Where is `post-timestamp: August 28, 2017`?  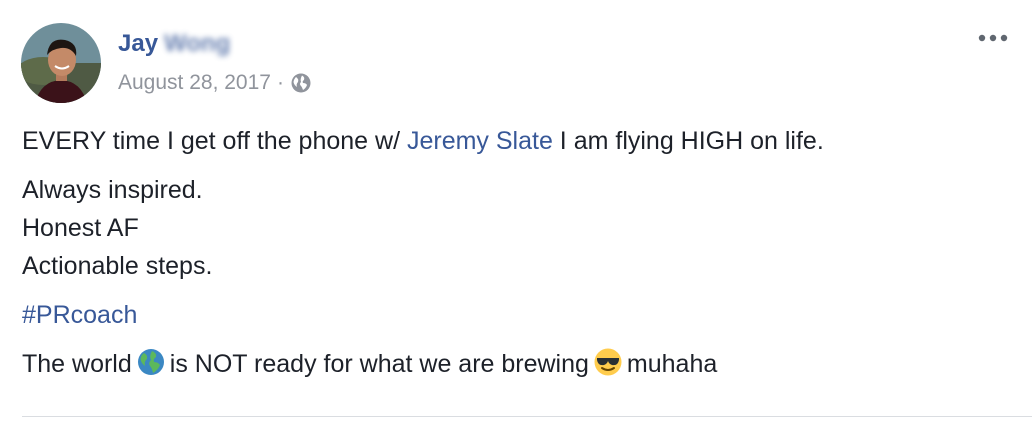 post-timestamp: August 28, 2017 is located at coordinates (194, 83).